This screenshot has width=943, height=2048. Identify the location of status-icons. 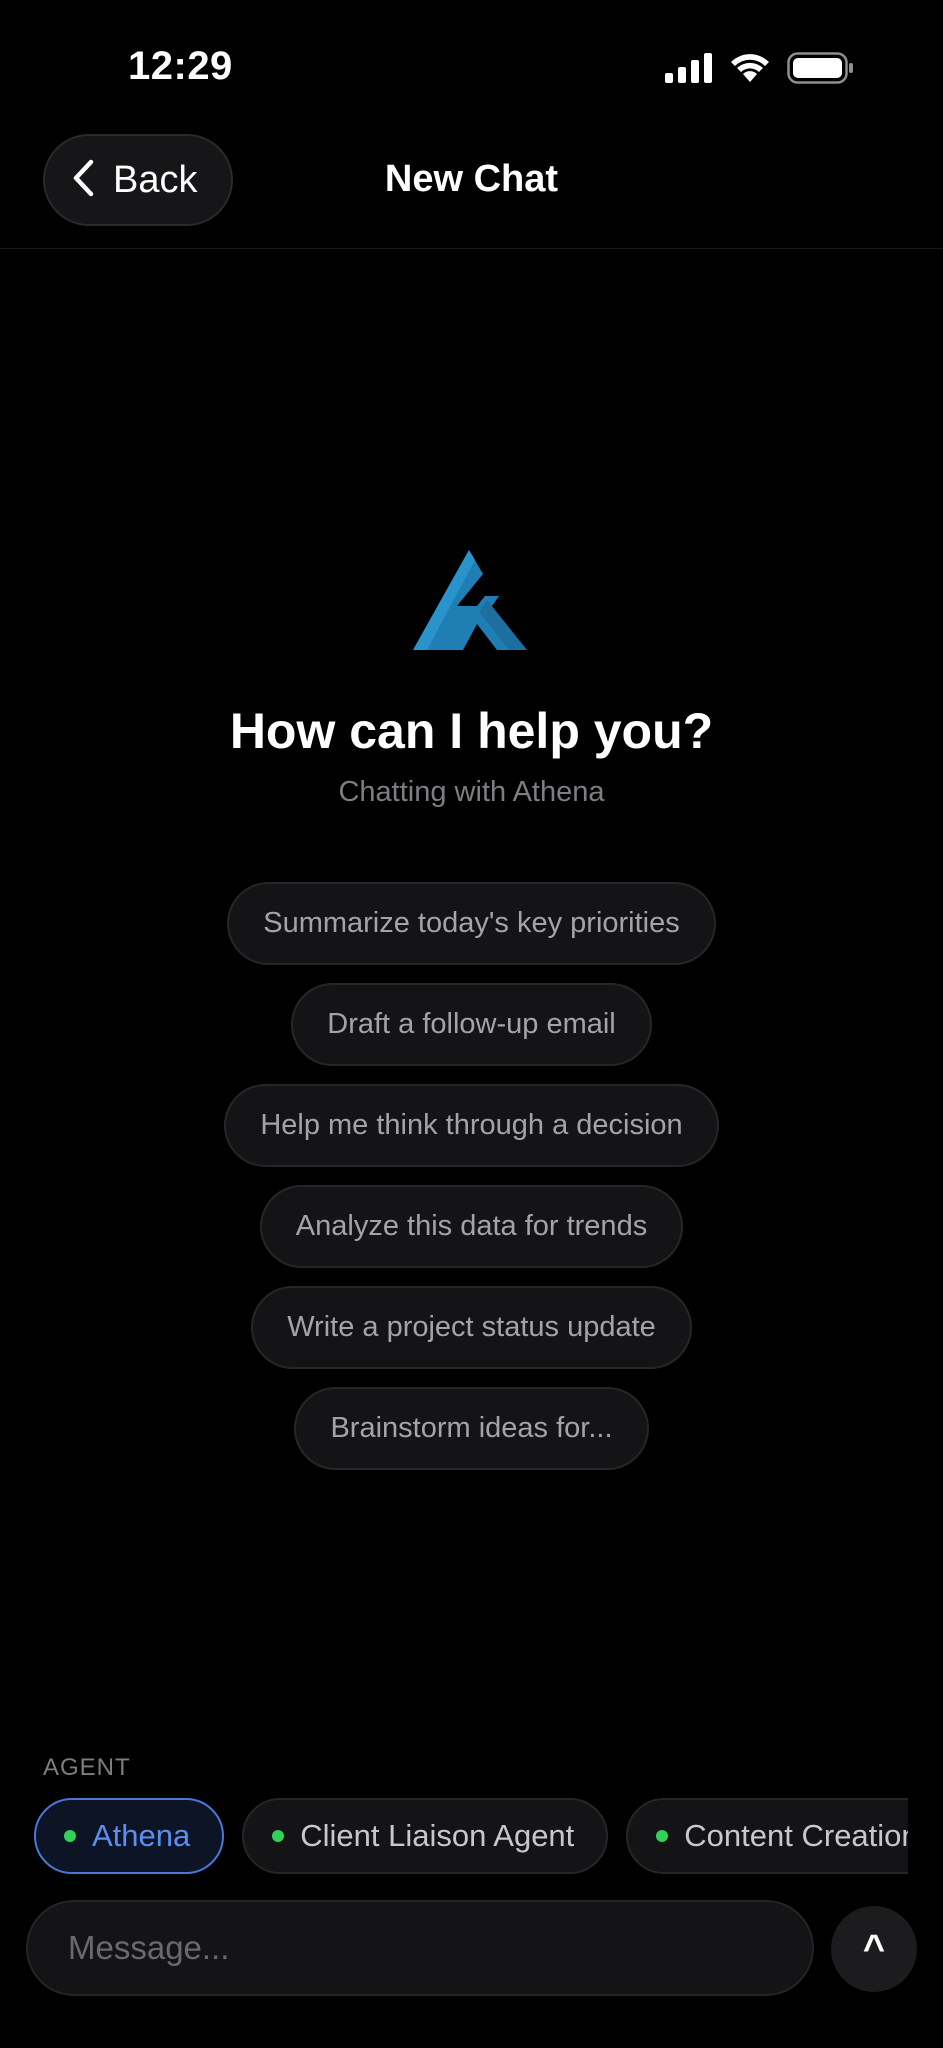
(760, 70).